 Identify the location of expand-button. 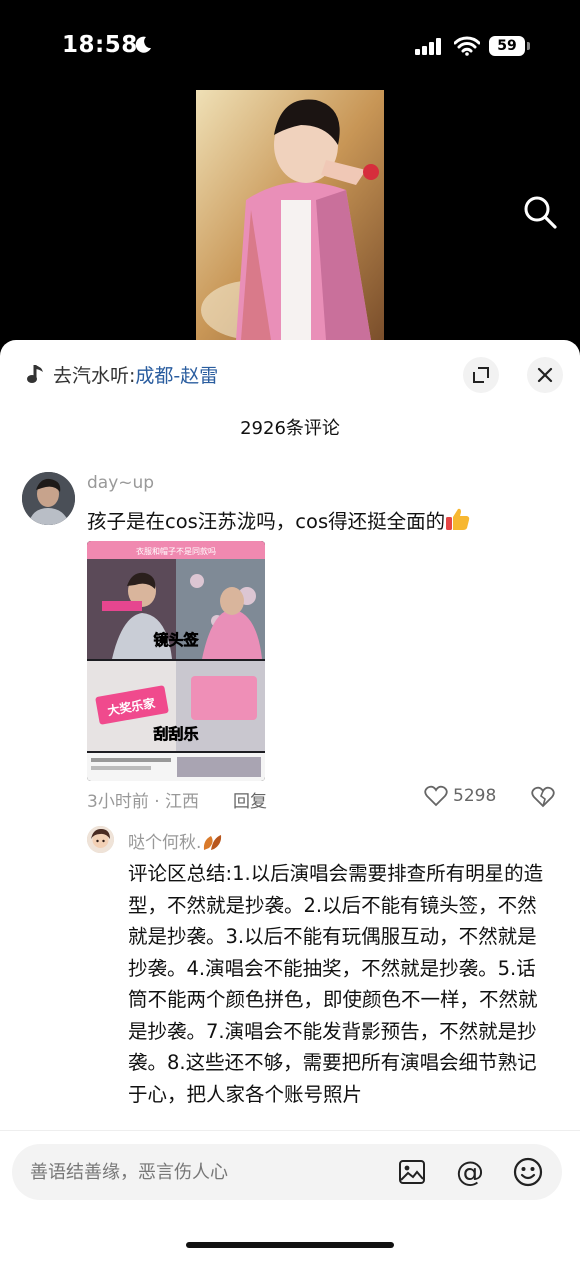
(481, 375).